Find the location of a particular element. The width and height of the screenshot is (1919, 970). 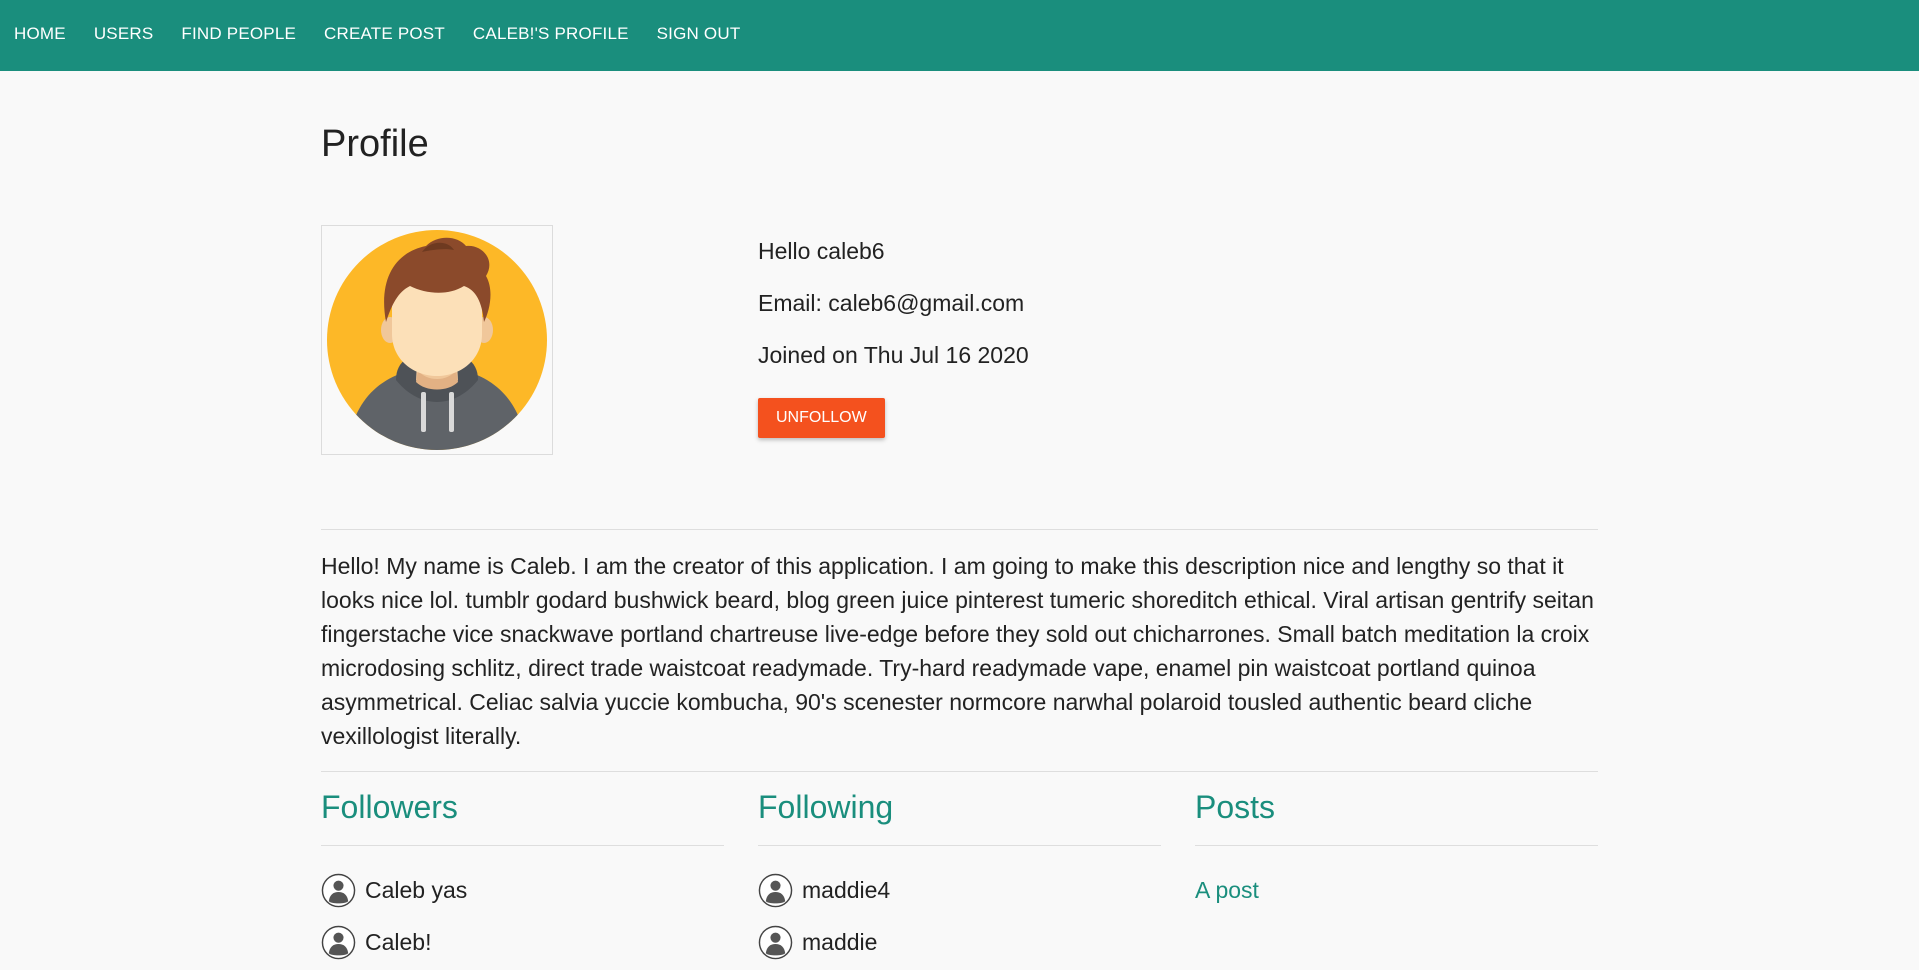

following-title: Following is located at coordinates (826, 807).